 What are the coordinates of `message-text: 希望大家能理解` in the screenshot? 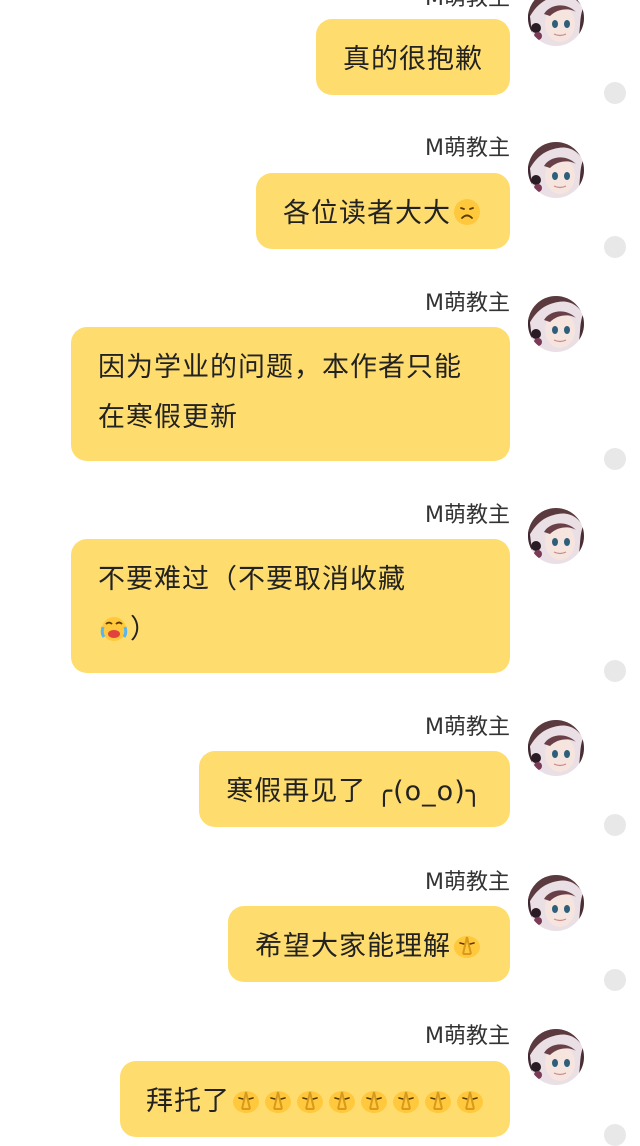 It's located at (353, 946).